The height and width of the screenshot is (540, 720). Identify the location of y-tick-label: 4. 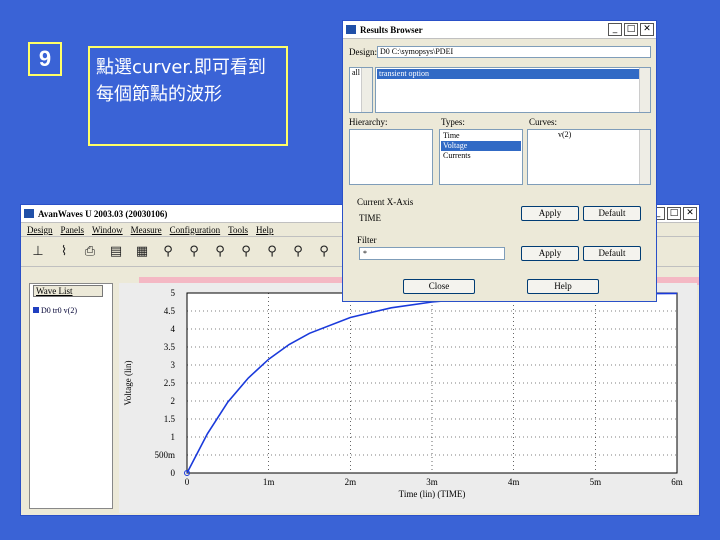
(173, 329).